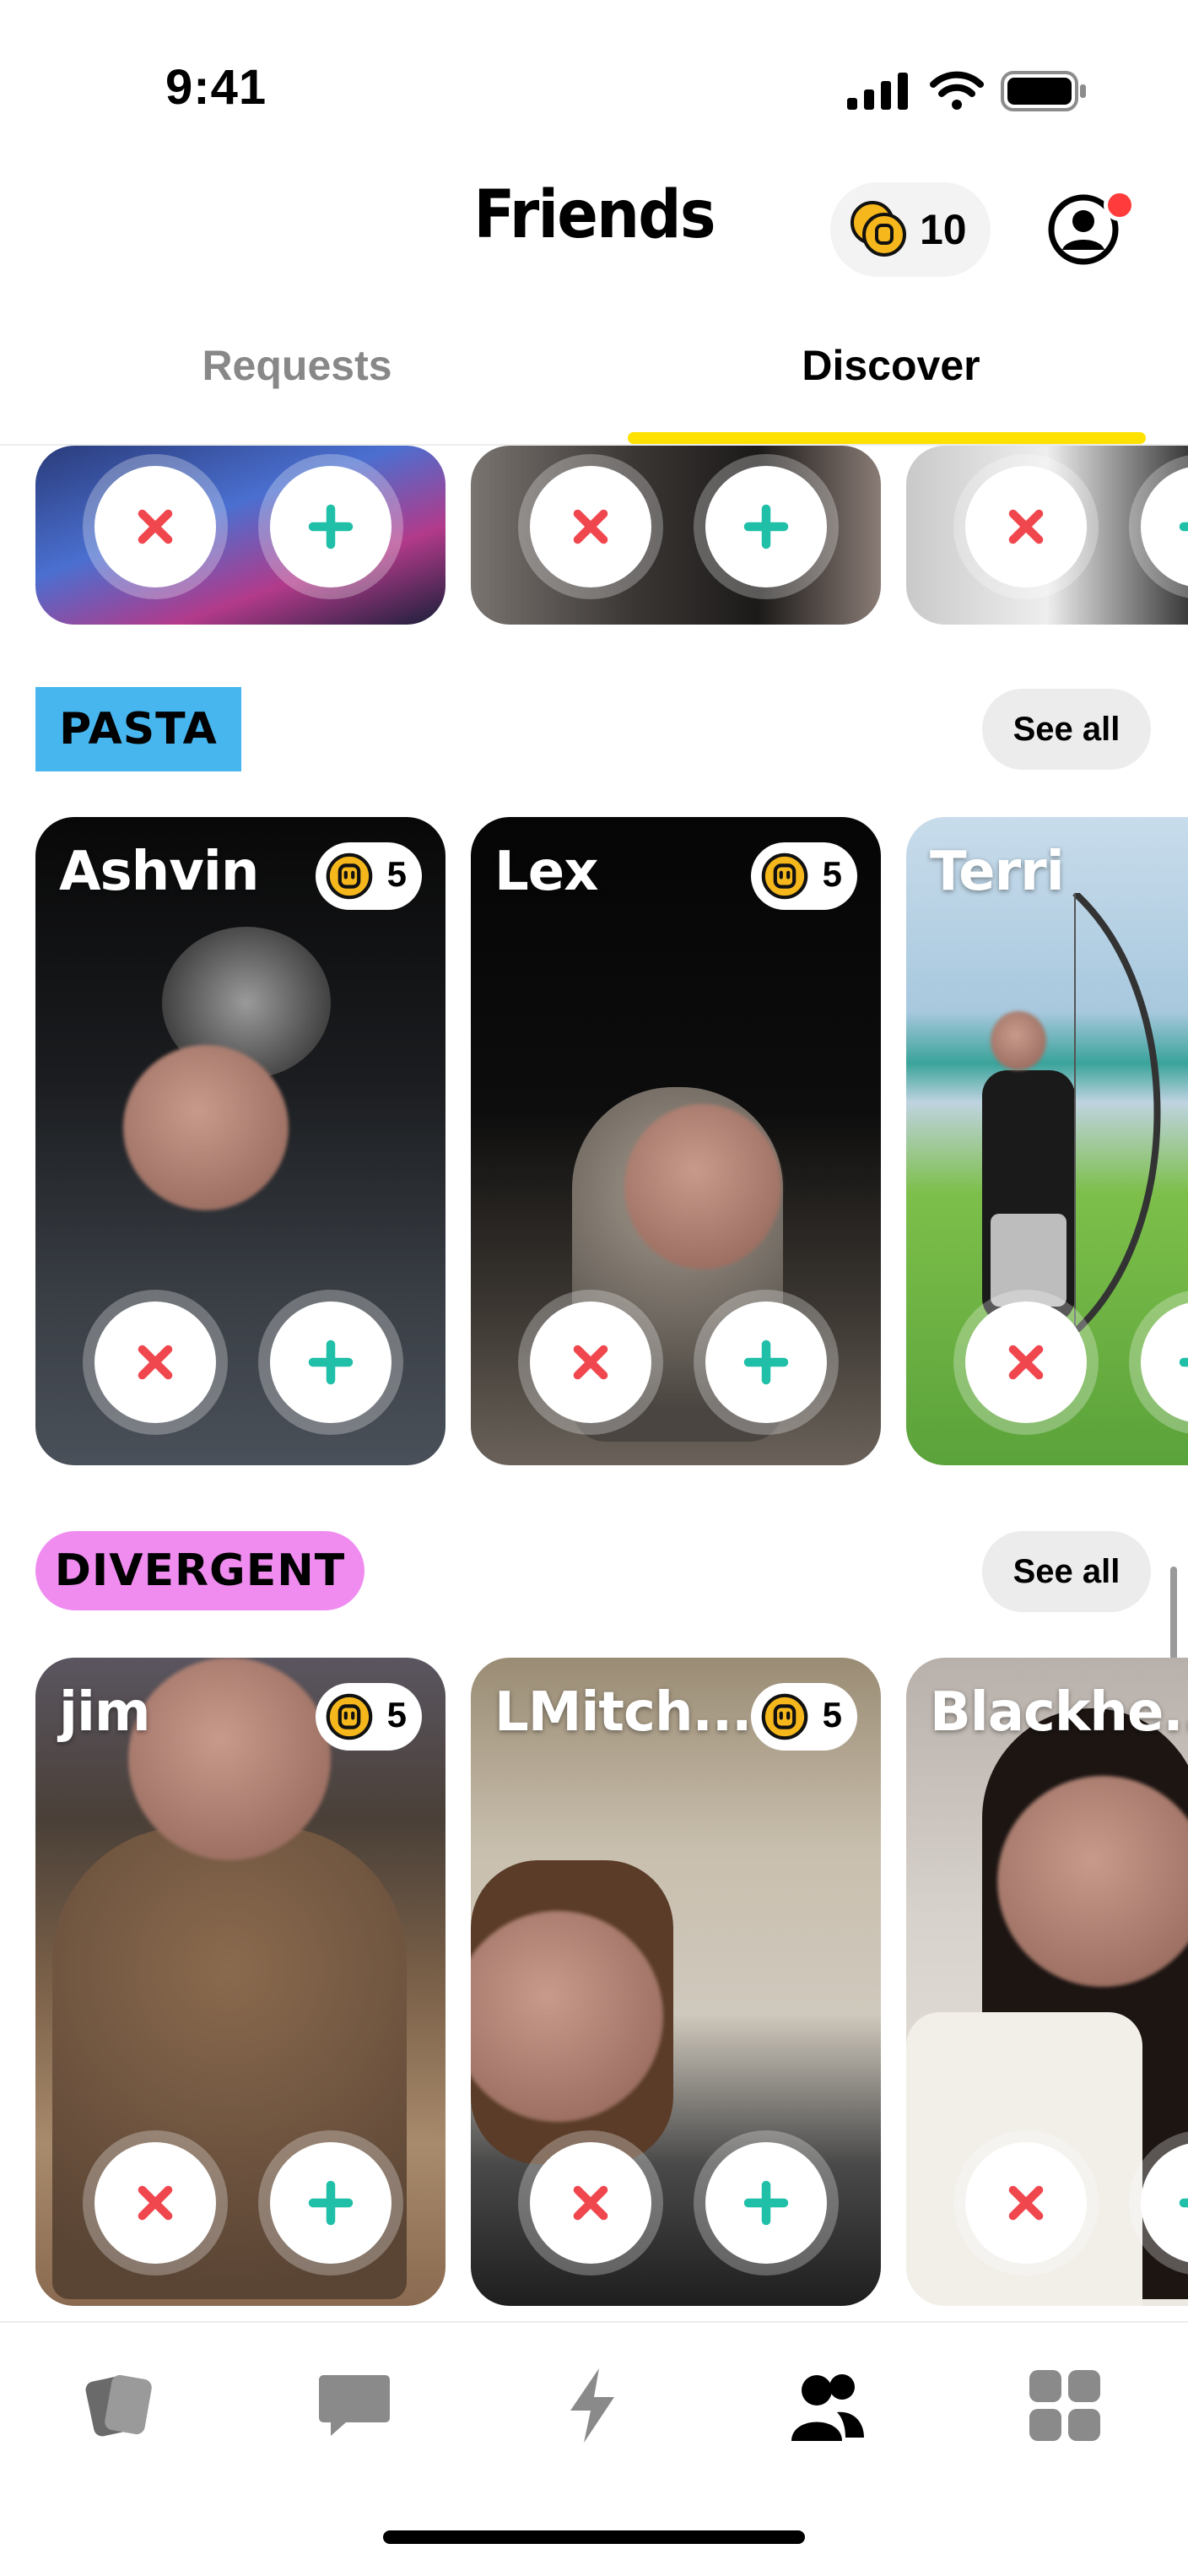  What do you see at coordinates (877, 91) in the screenshot?
I see `signal-icon` at bounding box center [877, 91].